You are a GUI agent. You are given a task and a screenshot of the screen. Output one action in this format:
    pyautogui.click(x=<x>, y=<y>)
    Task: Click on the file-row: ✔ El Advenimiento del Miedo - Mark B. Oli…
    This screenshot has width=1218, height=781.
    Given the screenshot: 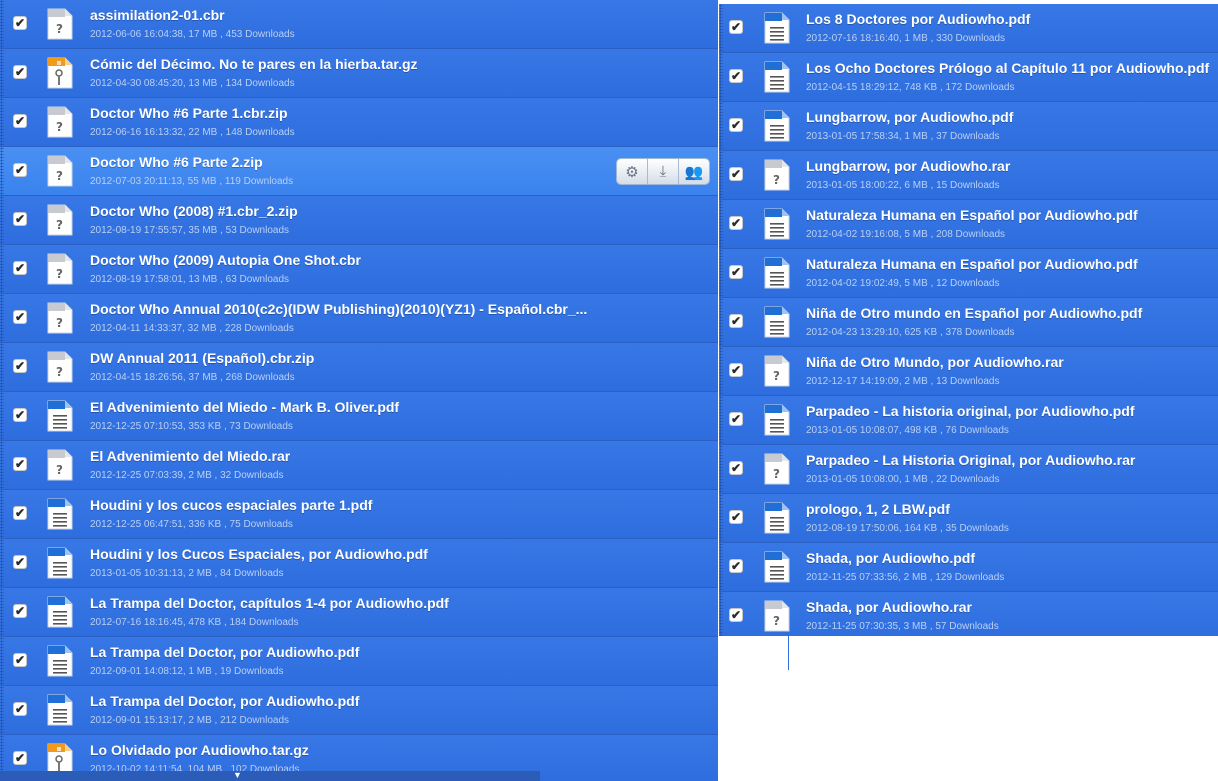 What is the action you would take?
    pyautogui.click(x=359, y=416)
    